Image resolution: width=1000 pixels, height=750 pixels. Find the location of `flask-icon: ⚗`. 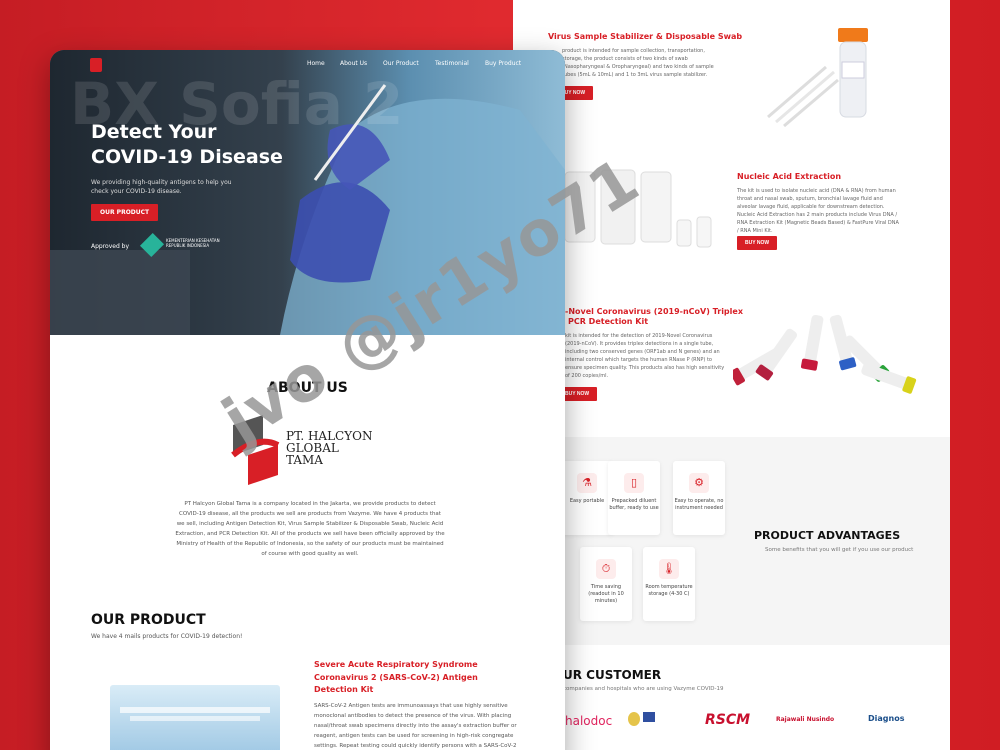

flask-icon: ⚗ is located at coordinates (587, 483).